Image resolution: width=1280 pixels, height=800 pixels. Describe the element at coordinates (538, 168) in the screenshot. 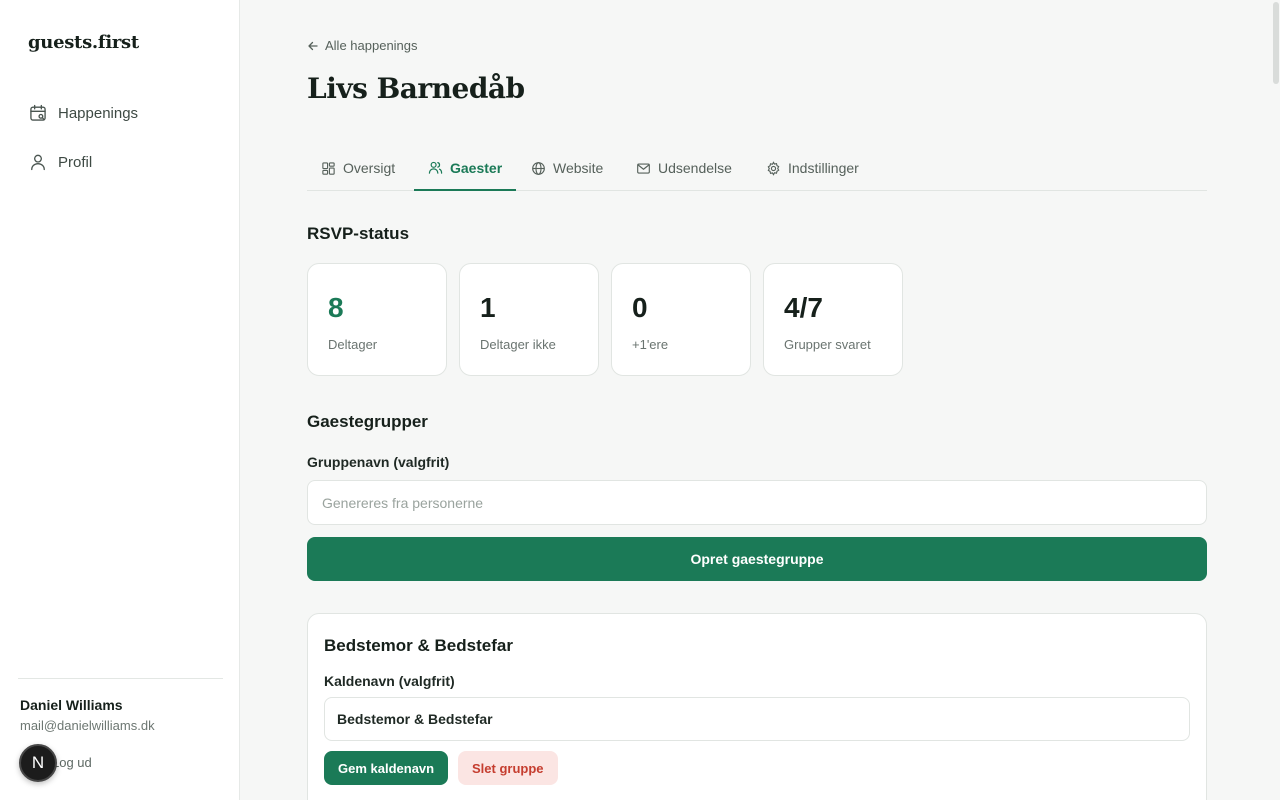

I see `globe-icon` at that location.